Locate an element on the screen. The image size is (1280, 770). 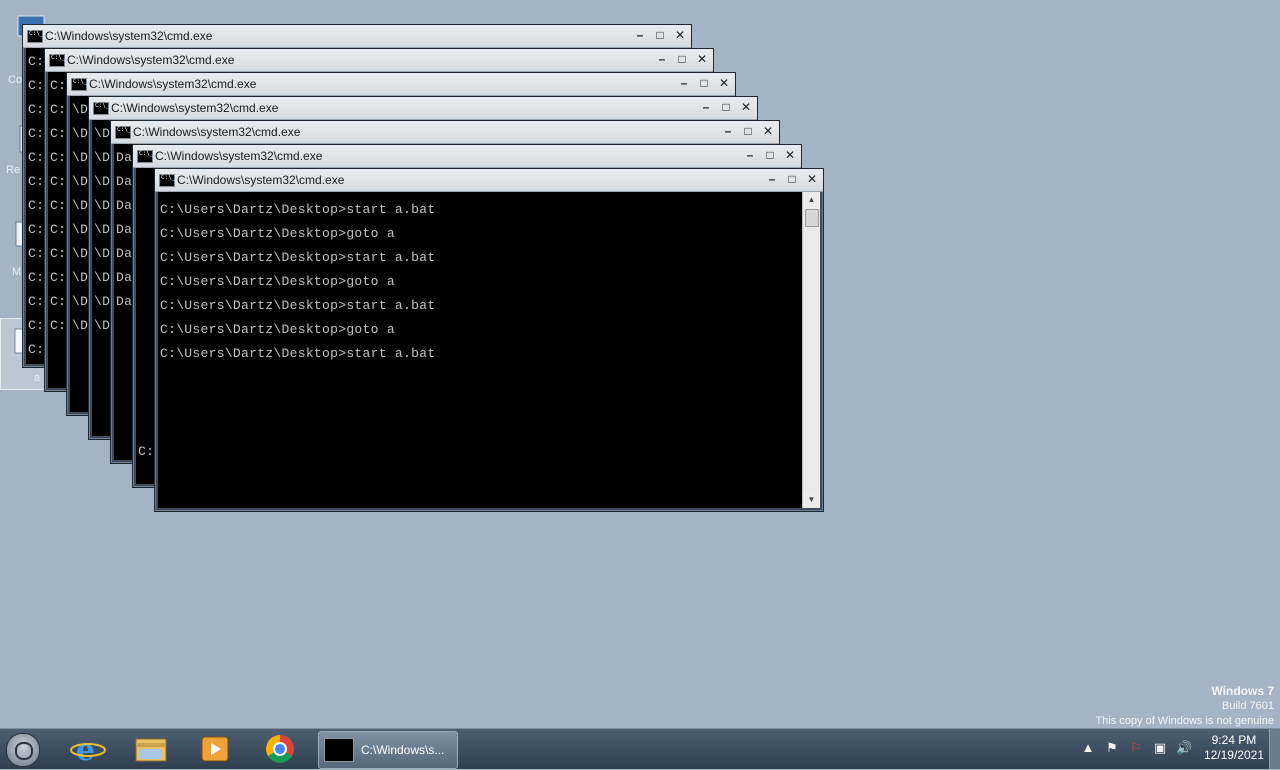
scrollbar-thumb is located at coordinates (812, 218).